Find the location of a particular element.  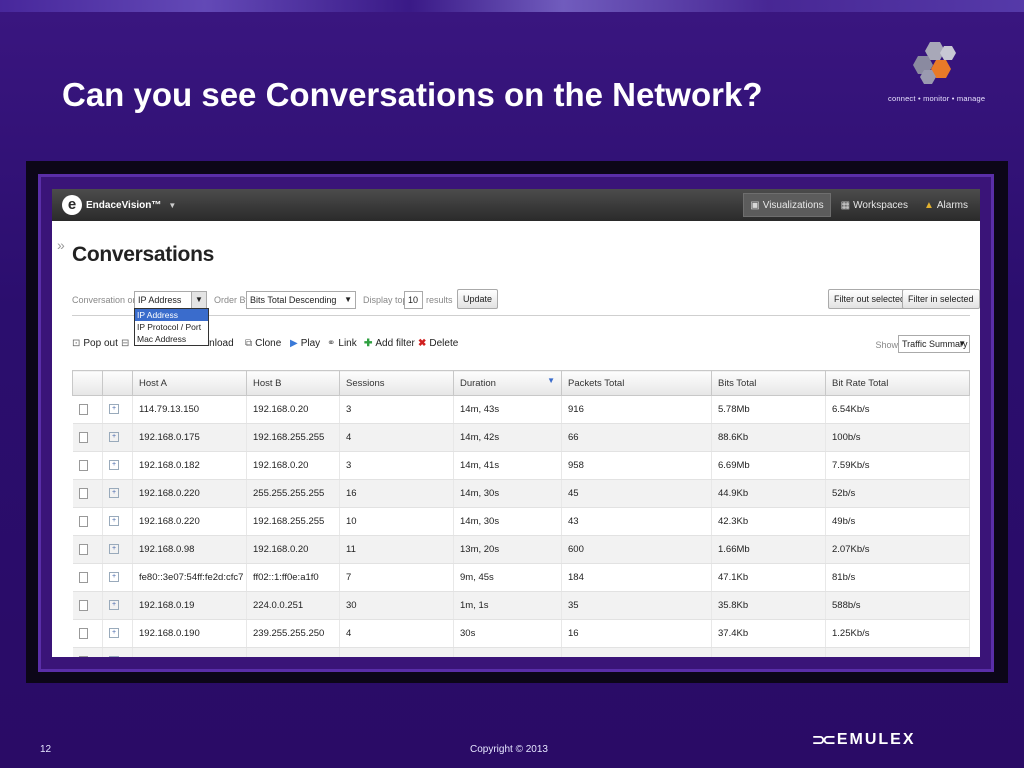

plus-icon: ✚ is located at coordinates (368, 343).